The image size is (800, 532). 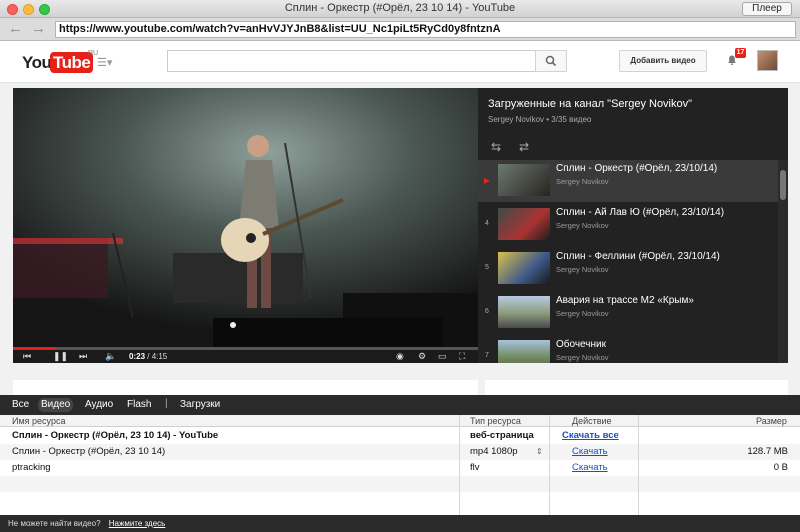 What do you see at coordinates (72, 62) in the screenshot?
I see `logo-tube-text: Tube` at bounding box center [72, 62].